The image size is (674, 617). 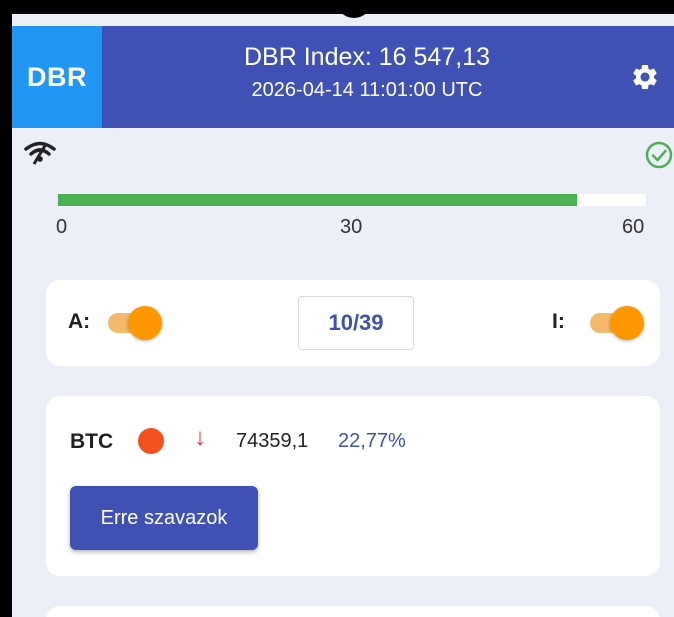 What do you see at coordinates (62, 227) in the screenshot?
I see `progress-tick-min: 0` at bounding box center [62, 227].